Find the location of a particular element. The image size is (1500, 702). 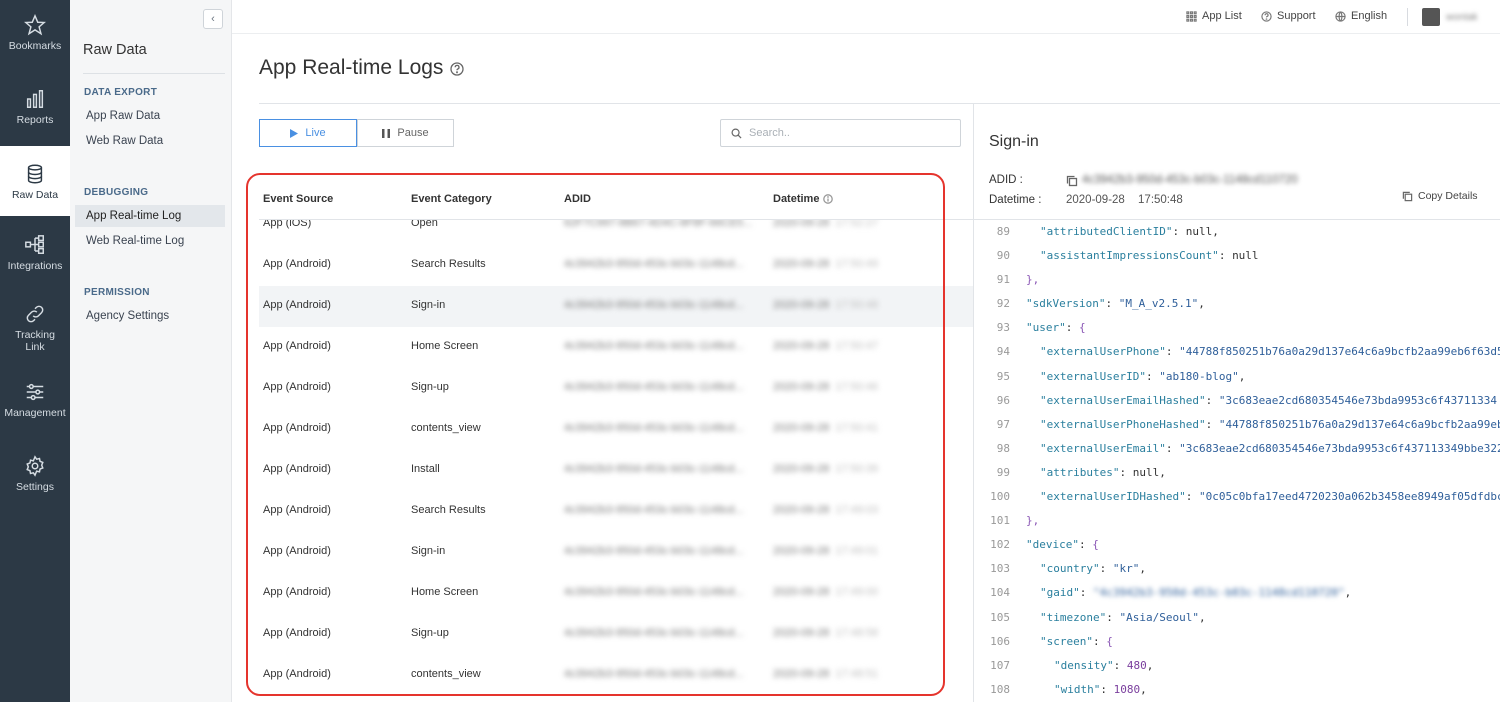

json-value: "4c3942b3-950d-453c-b03c-1148cd110720" is located at coordinates (1219, 593).